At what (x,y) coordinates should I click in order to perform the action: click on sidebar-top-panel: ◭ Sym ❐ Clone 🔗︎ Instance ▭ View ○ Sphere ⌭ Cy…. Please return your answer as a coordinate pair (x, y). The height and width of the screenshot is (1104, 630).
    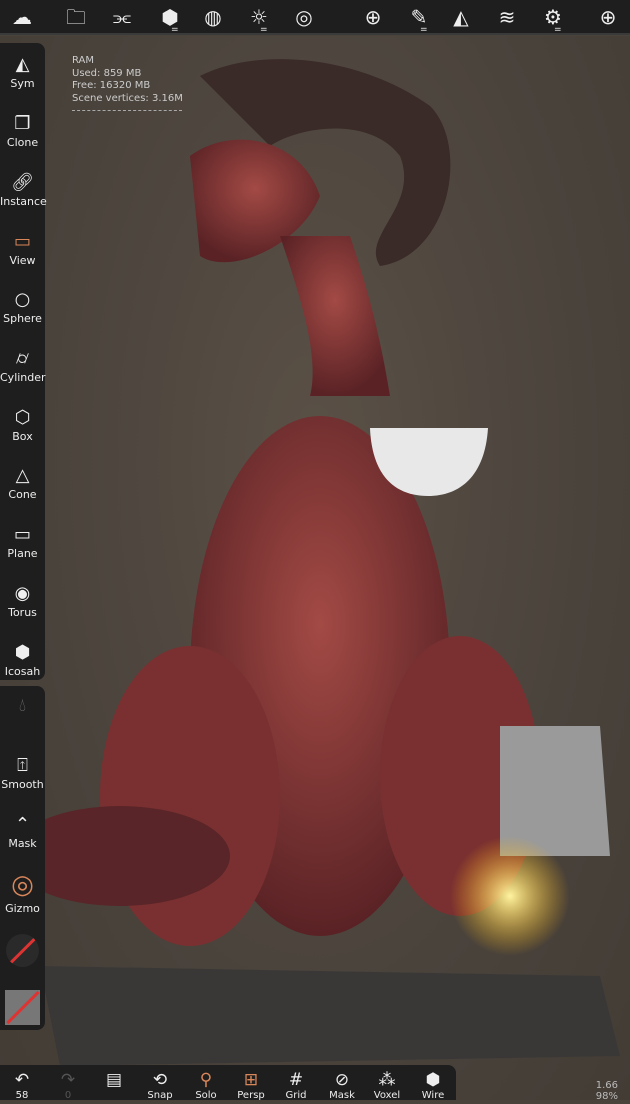
    Looking at the image, I should click on (23, 361).